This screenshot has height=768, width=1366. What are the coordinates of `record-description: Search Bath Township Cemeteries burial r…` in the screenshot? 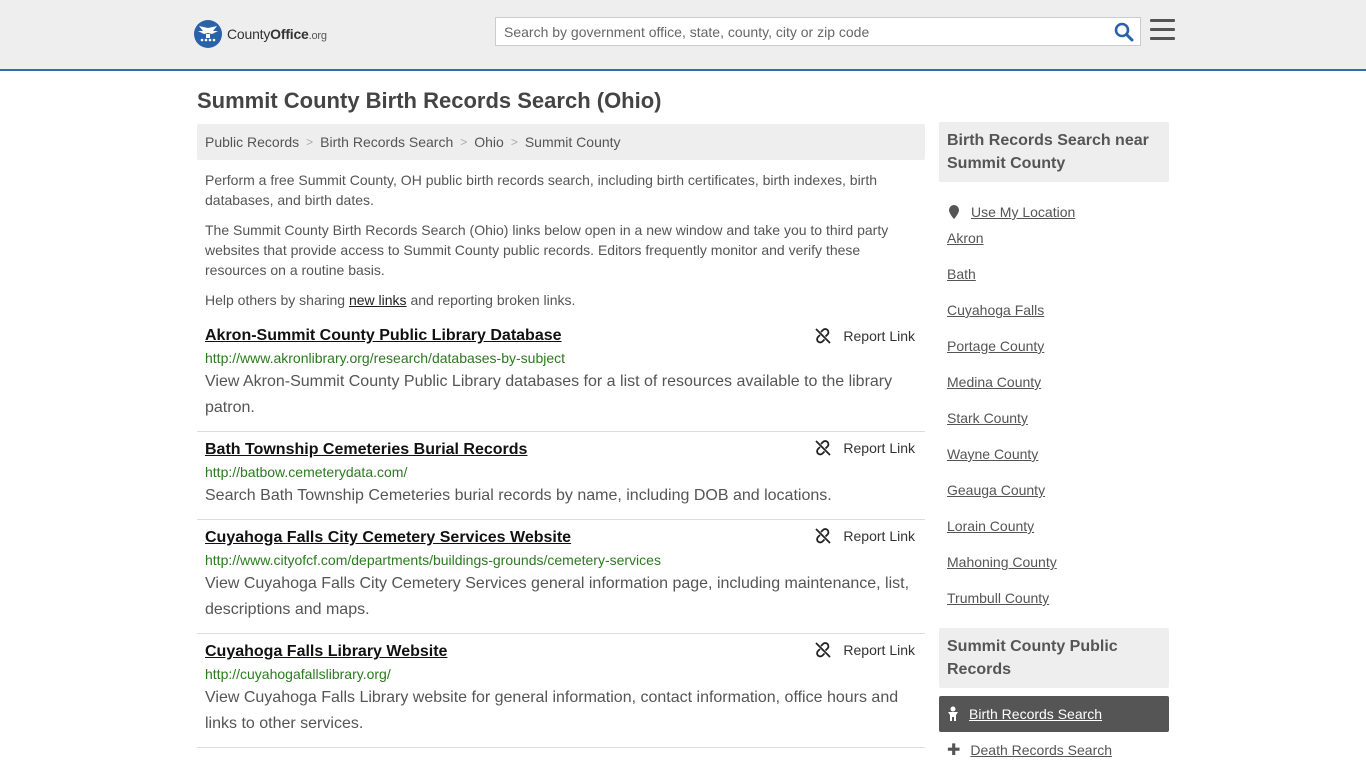 It's located at (518, 495).